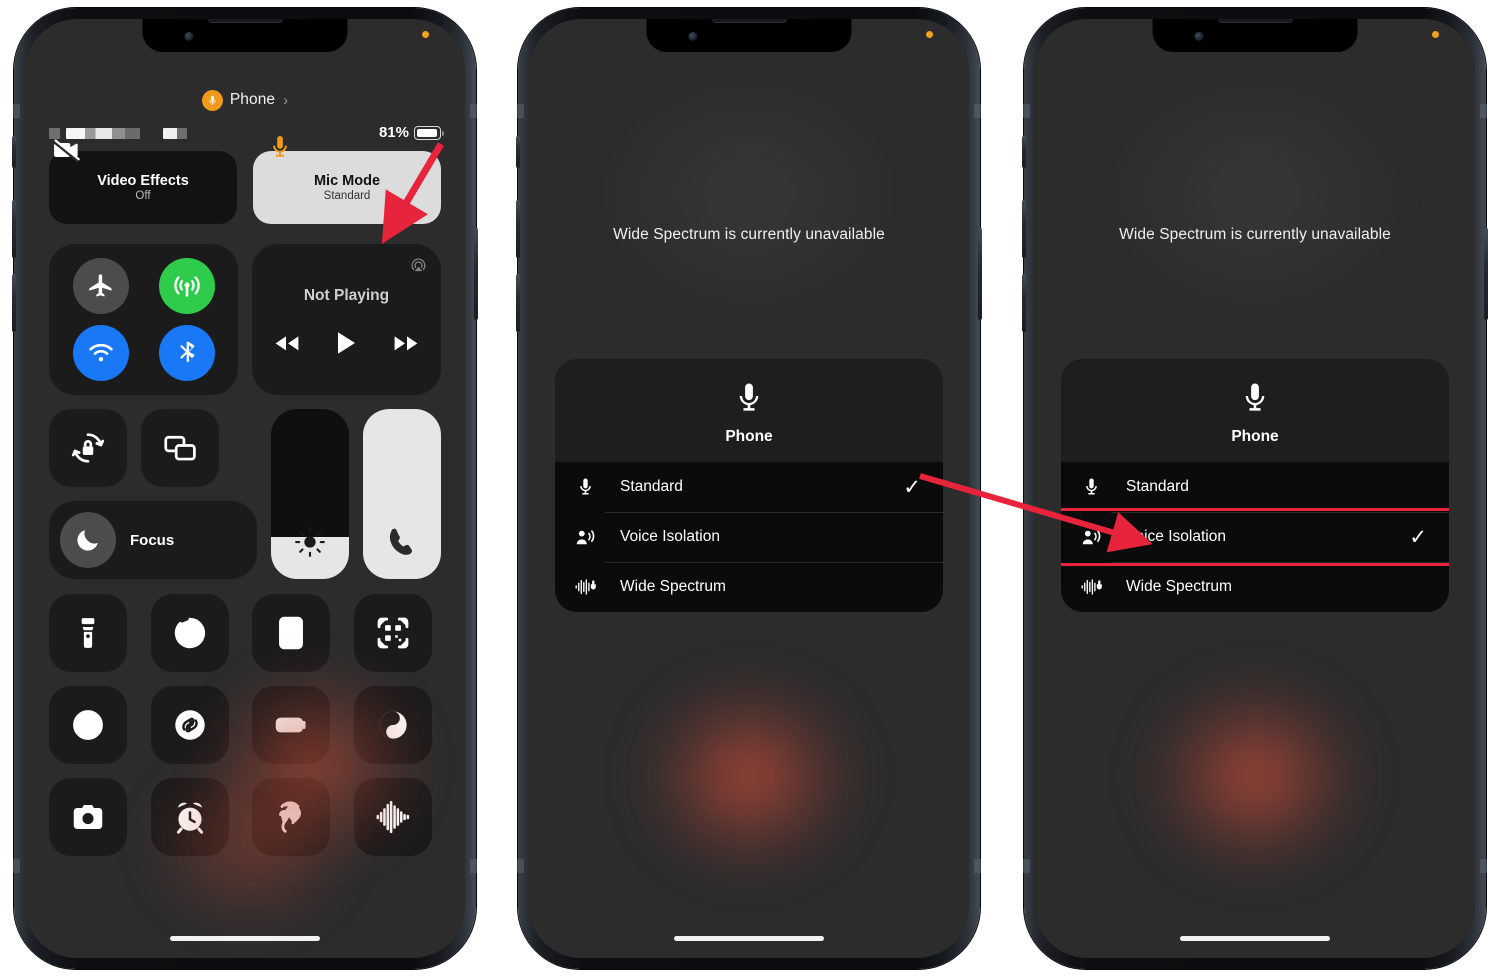 This screenshot has height=977, width=1500. What do you see at coordinates (1157, 486) in the screenshot?
I see `option-label: Standard` at bounding box center [1157, 486].